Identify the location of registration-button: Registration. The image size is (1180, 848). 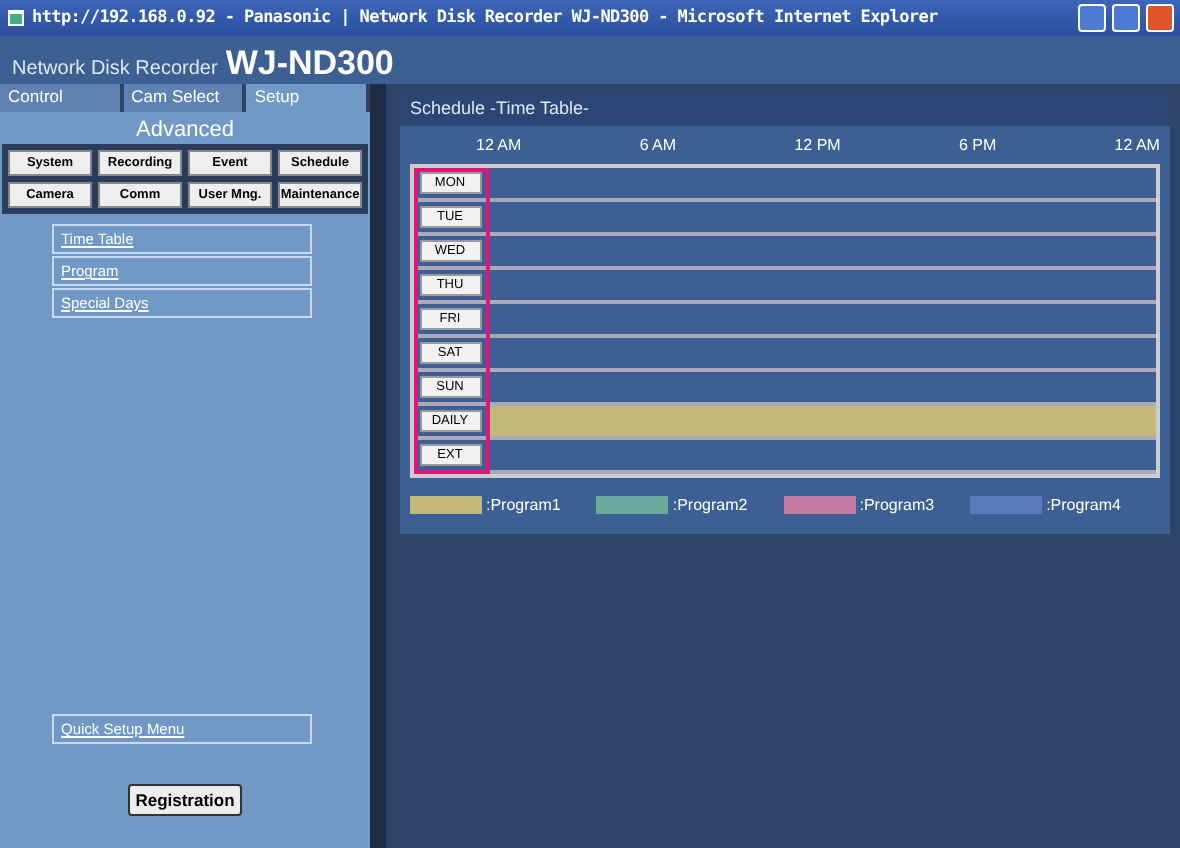
(185, 800).